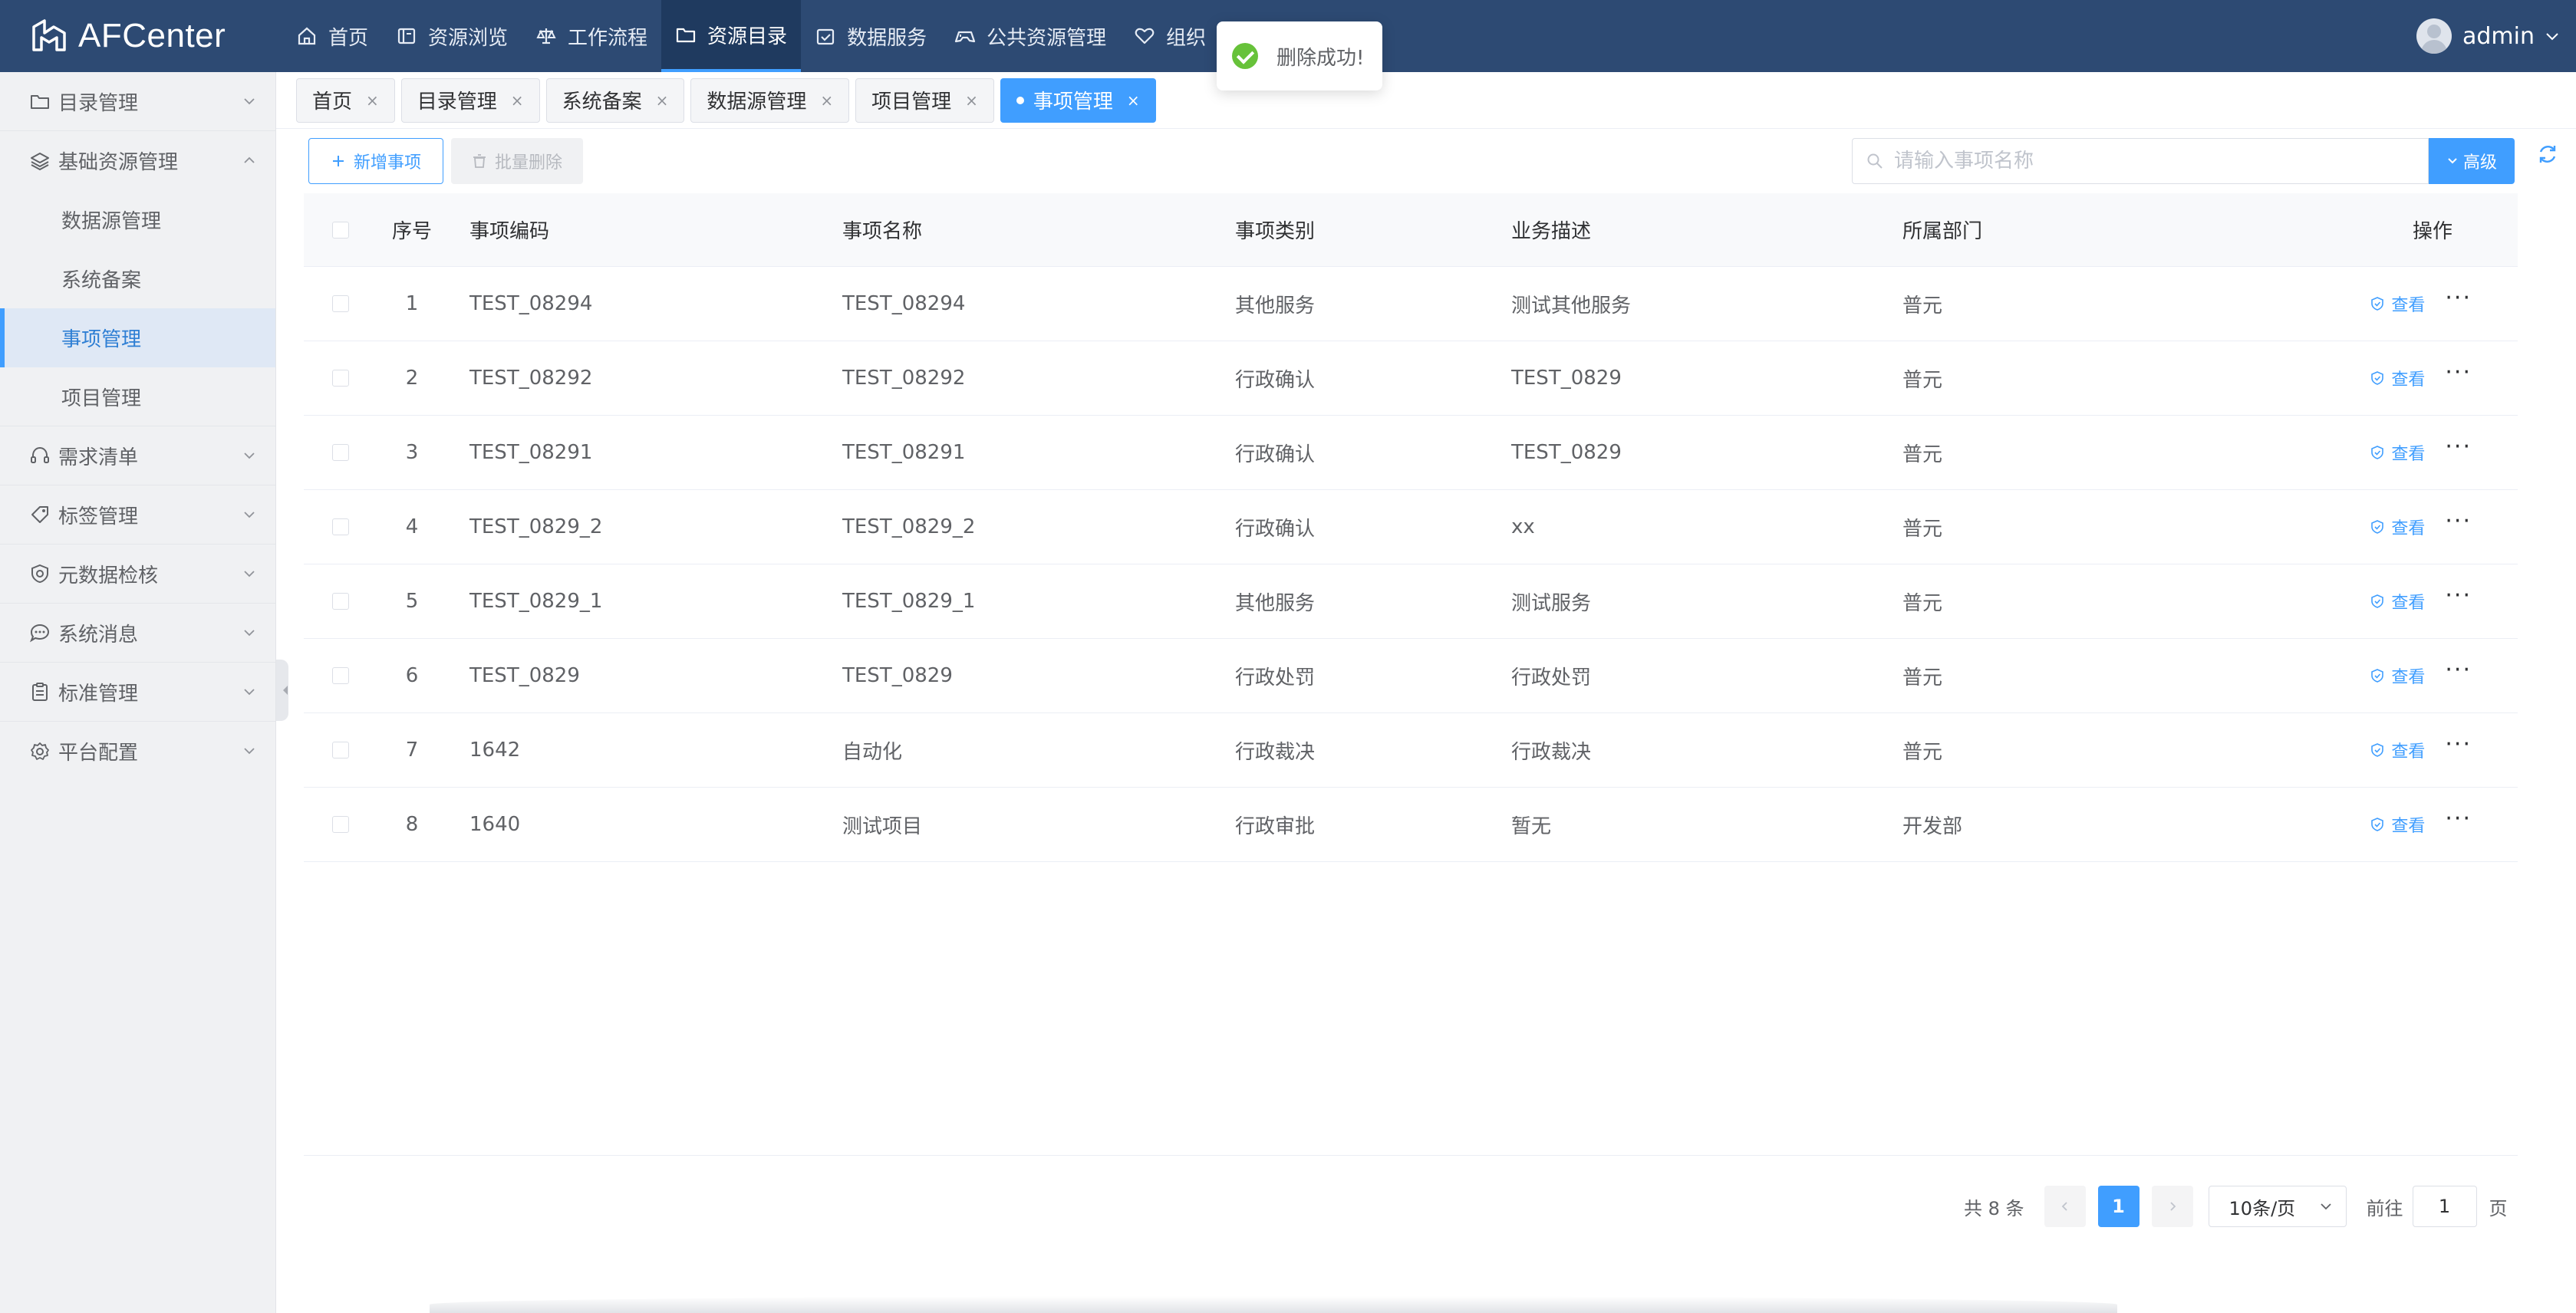 This screenshot has width=2576, height=1313. Describe the element at coordinates (911, 102) in the screenshot. I see `tab-label: 项目管理` at that location.